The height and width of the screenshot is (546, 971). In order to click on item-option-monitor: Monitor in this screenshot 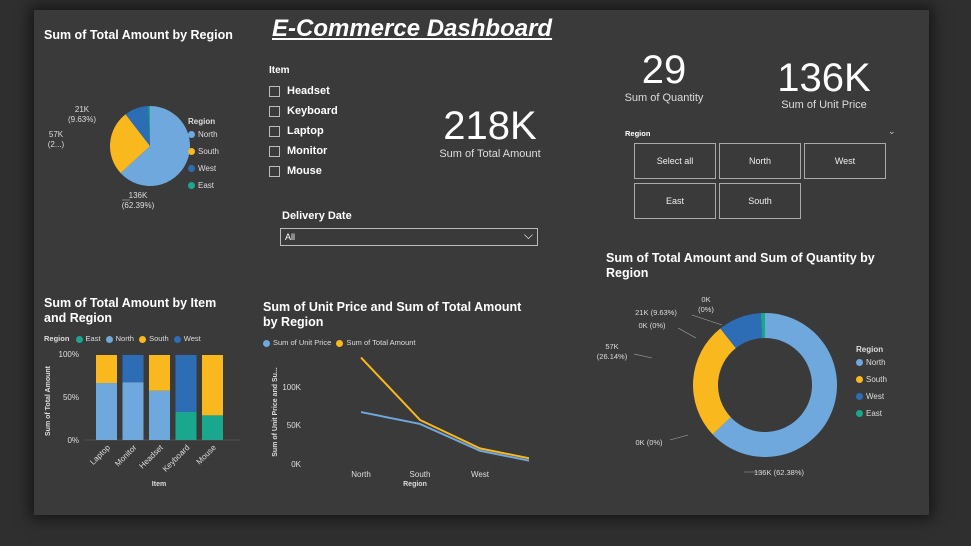, I will do `click(303, 151)`.